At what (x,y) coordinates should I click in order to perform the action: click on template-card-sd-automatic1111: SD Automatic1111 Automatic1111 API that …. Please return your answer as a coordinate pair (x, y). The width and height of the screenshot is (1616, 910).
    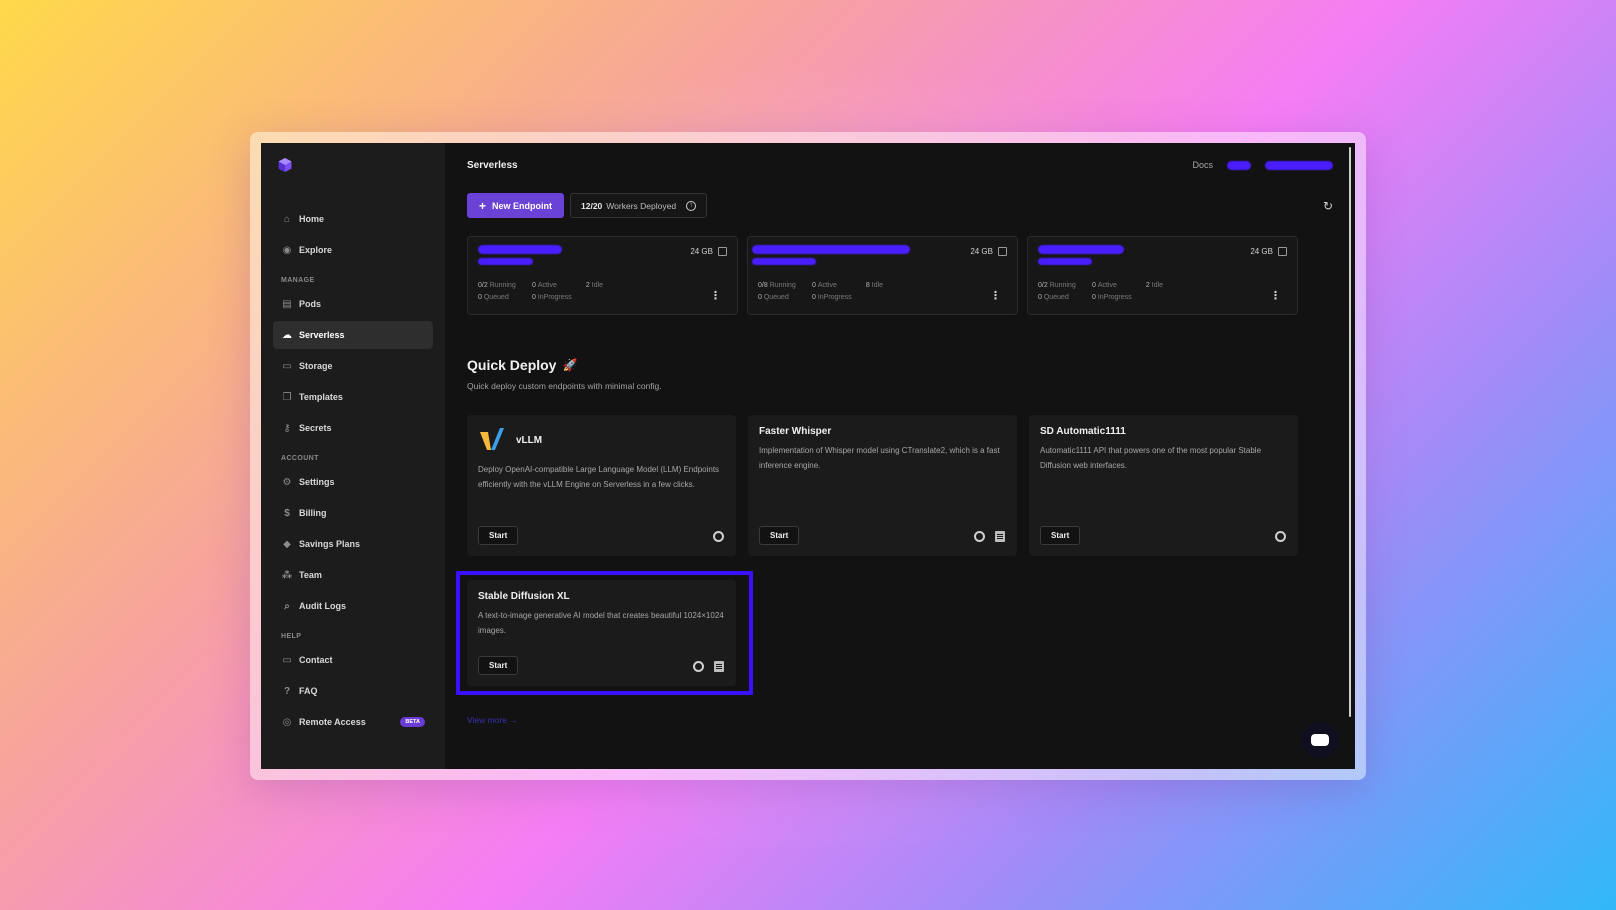
    Looking at the image, I should click on (1163, 485).